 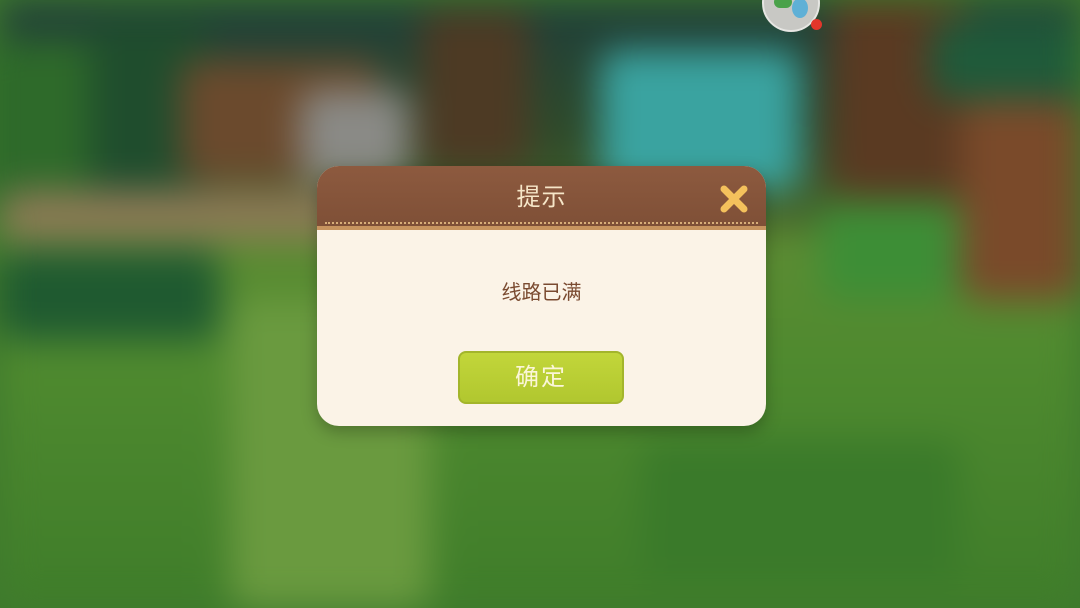 I want to click on confirm-button: 确定, so click(x=541, y=377).